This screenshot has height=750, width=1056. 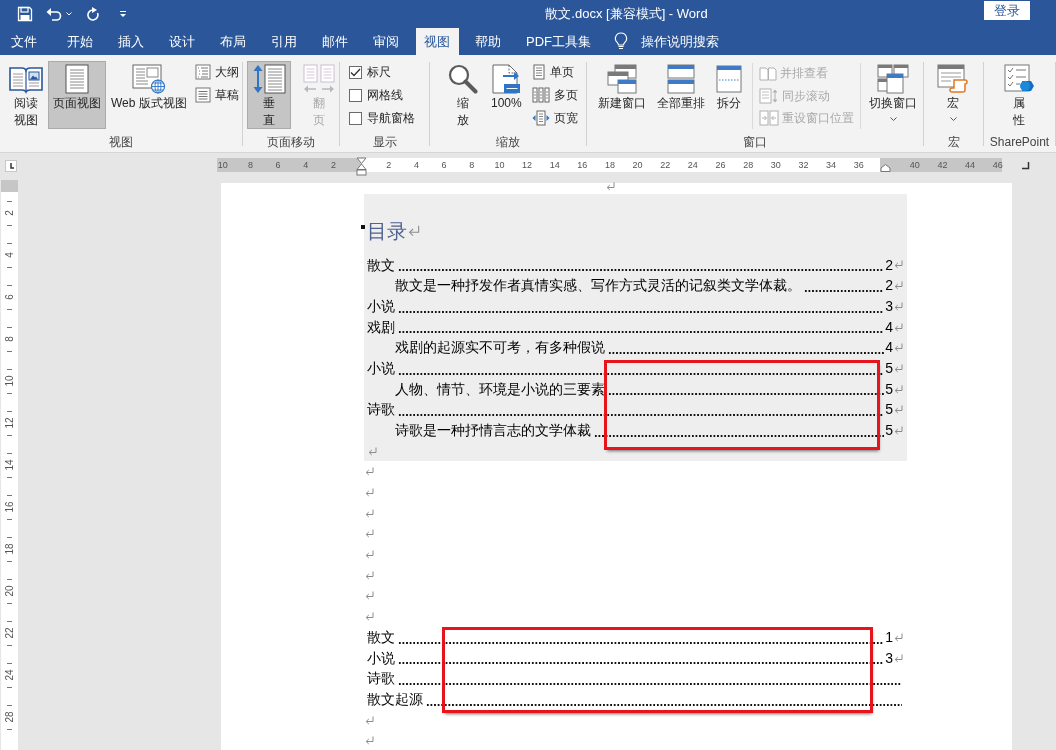 What do you see at coordinates (284, 41) in the screenshot?
I see `ribbon-tab: 引用` at bounding box center [284, 41].